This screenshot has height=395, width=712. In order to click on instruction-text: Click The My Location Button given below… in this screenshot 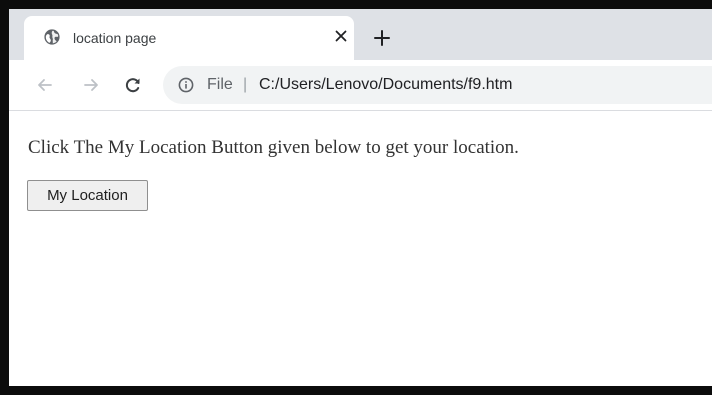, I will do `click(273, 147)`.